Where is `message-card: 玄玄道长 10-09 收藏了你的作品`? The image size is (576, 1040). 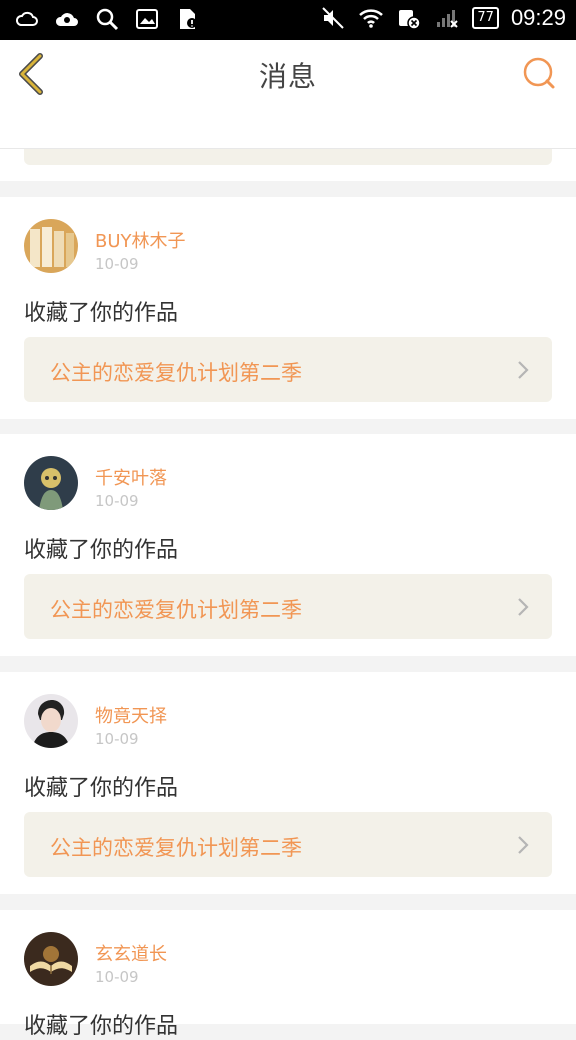
message-card: 玄玄道长 10-09 收藏了你的作品 is located at coordinates (288, 974).